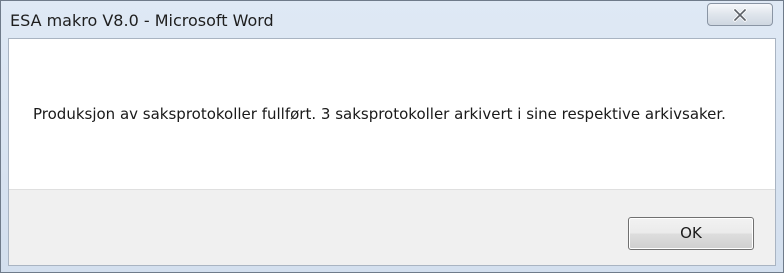 This screenshot has width=784, height=273. Describe the element at coordinates (691, 233) in the screenshot. I see `ok-button: OK` at that location.